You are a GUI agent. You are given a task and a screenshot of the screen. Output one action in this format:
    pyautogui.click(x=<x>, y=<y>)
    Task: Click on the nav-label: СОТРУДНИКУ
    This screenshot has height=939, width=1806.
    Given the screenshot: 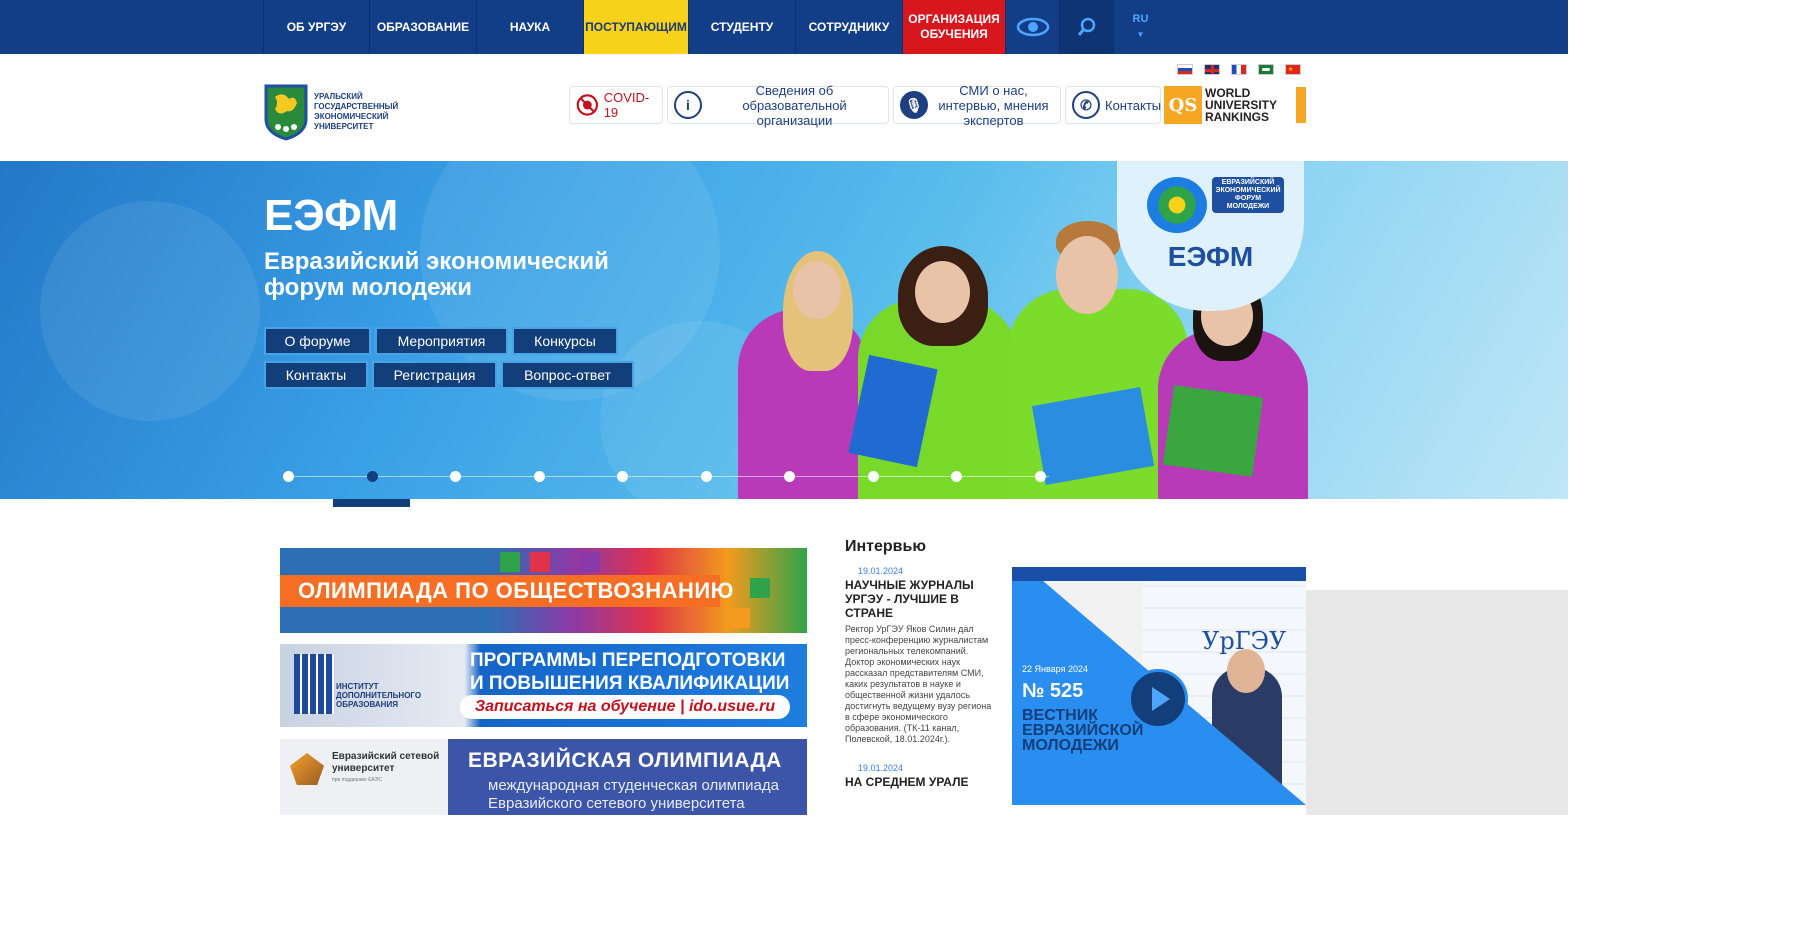 What is the action you would take?
    pyautogui.click(x=849, y=26)
    